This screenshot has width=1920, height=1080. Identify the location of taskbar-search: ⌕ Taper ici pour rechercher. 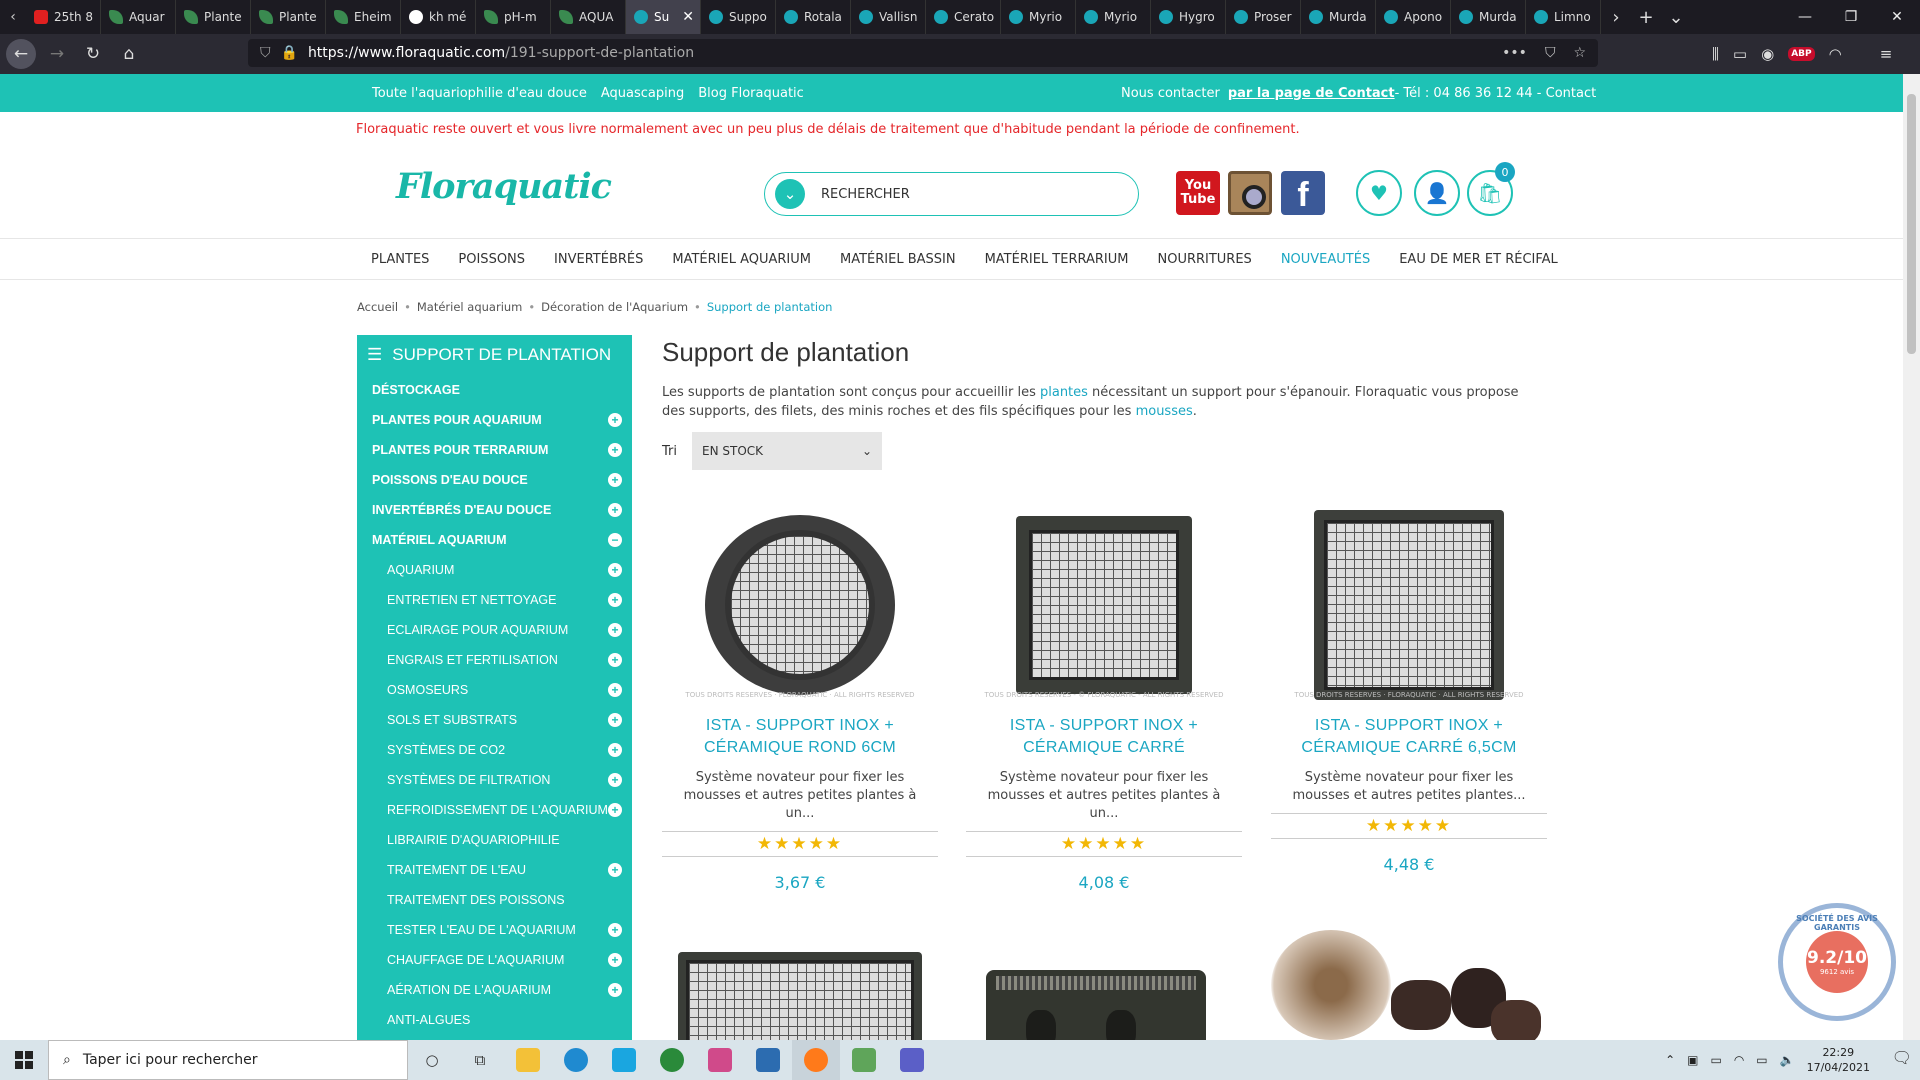
(228, 1060).